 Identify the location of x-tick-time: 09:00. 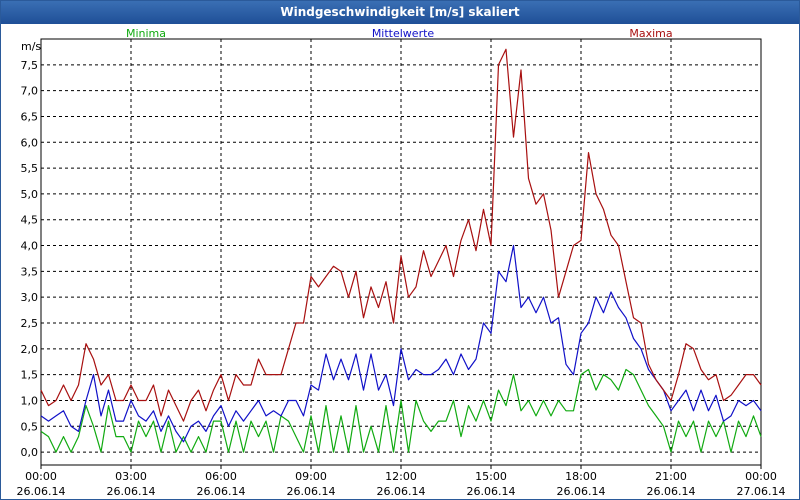
(311, 476).